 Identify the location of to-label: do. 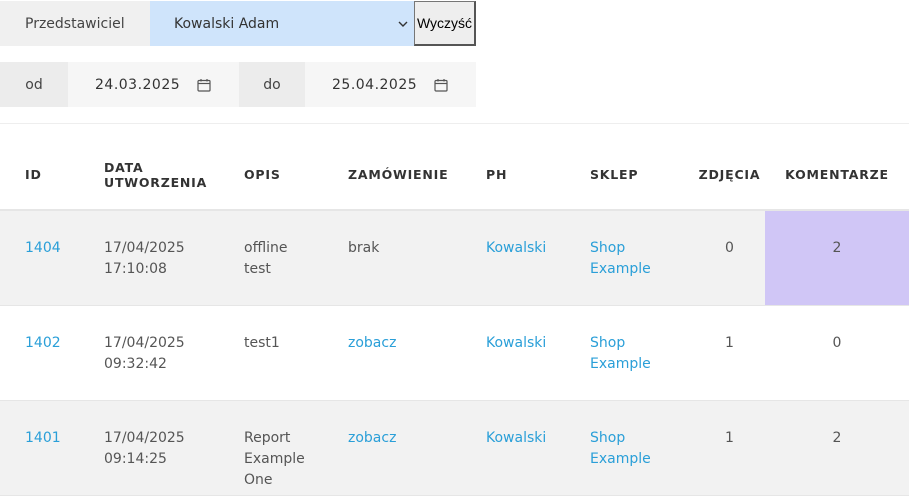
(272, 84).